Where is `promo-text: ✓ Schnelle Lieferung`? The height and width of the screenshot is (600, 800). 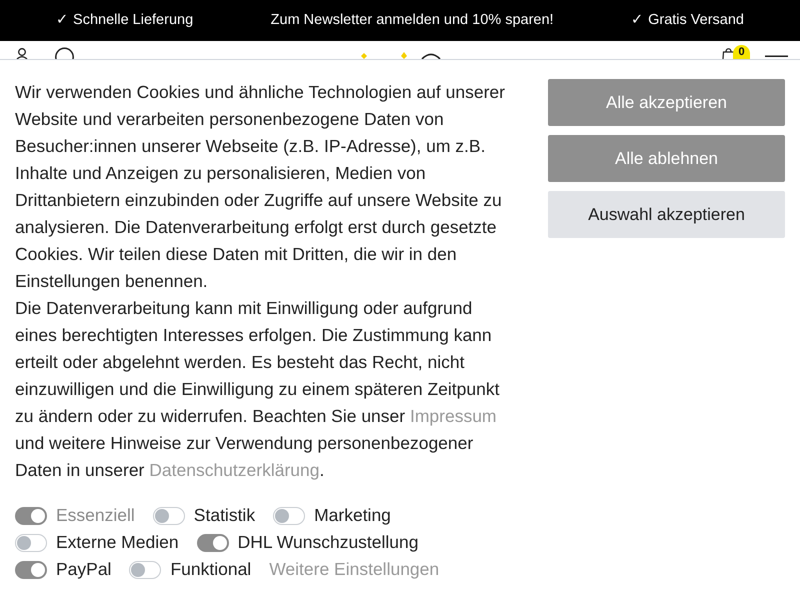 promo-text: ✓ Schnelle Lieferung is located at coordinates (125, 20).